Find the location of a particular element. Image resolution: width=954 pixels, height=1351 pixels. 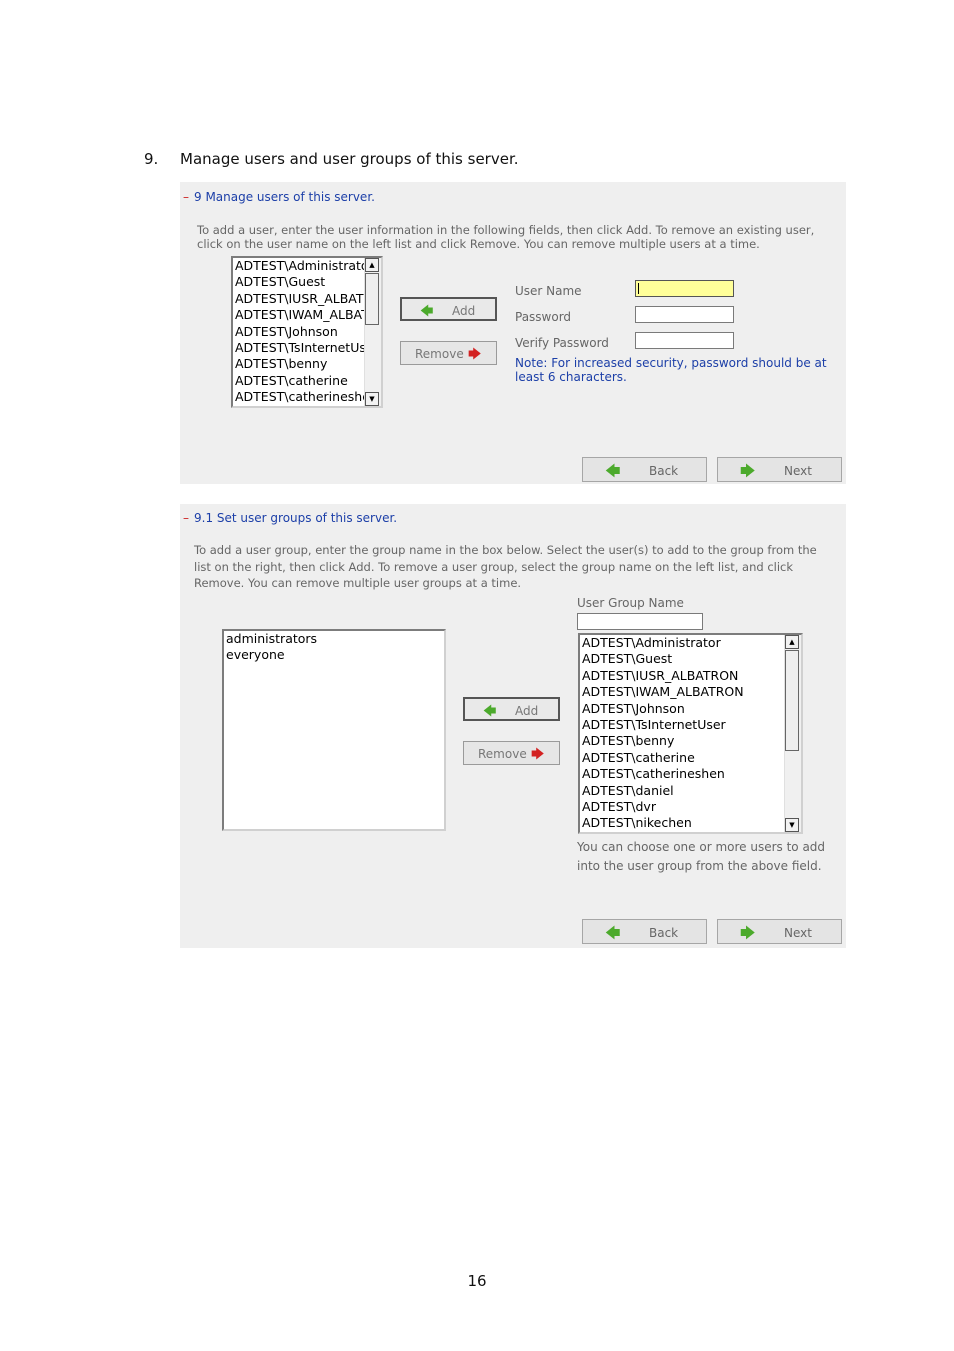

manage-users-title: –9 Manage users of this server. is located at coordinates (279, 197).